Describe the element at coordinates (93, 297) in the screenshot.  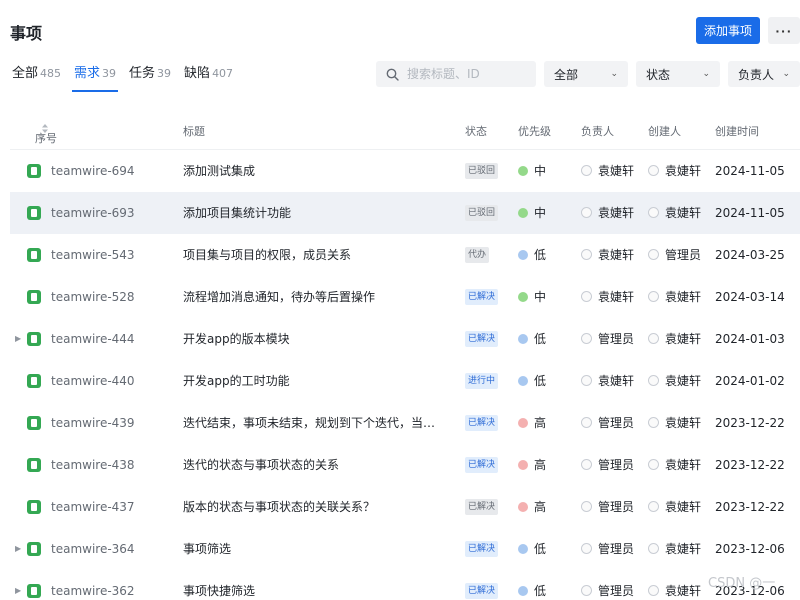
I see `item-id: teamwire-528` at that location.